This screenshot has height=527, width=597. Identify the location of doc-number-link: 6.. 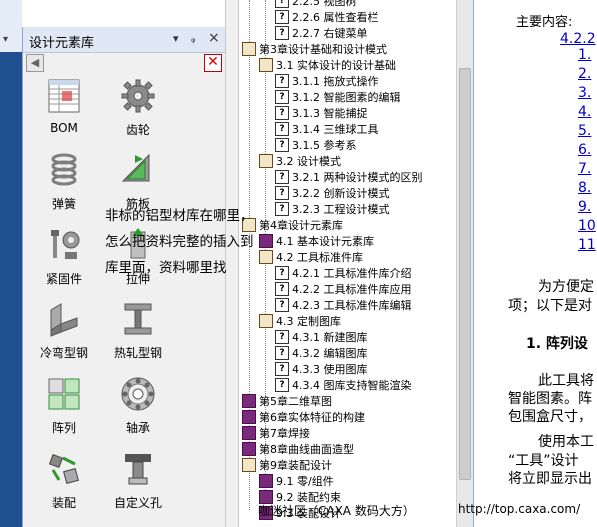
(584, 150).